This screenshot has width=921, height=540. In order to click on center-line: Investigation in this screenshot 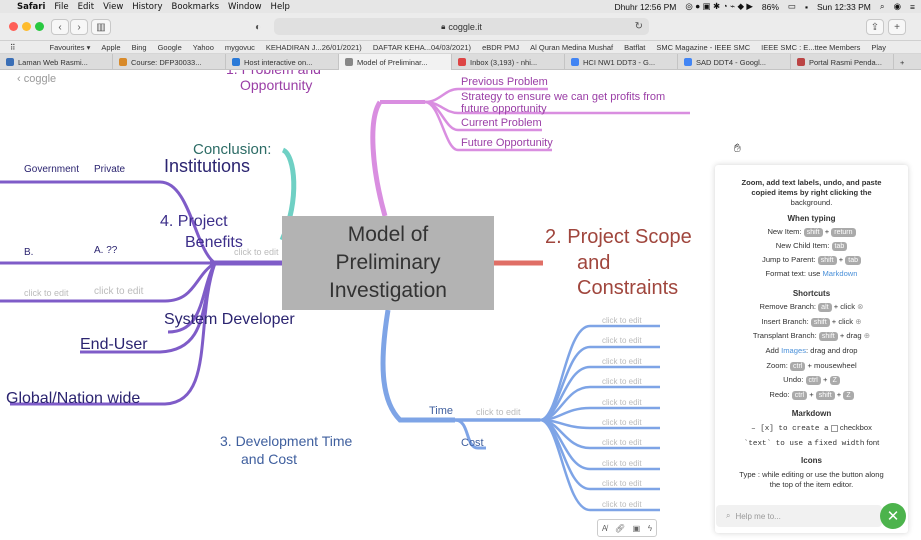, I will do `click(388, 290)`.